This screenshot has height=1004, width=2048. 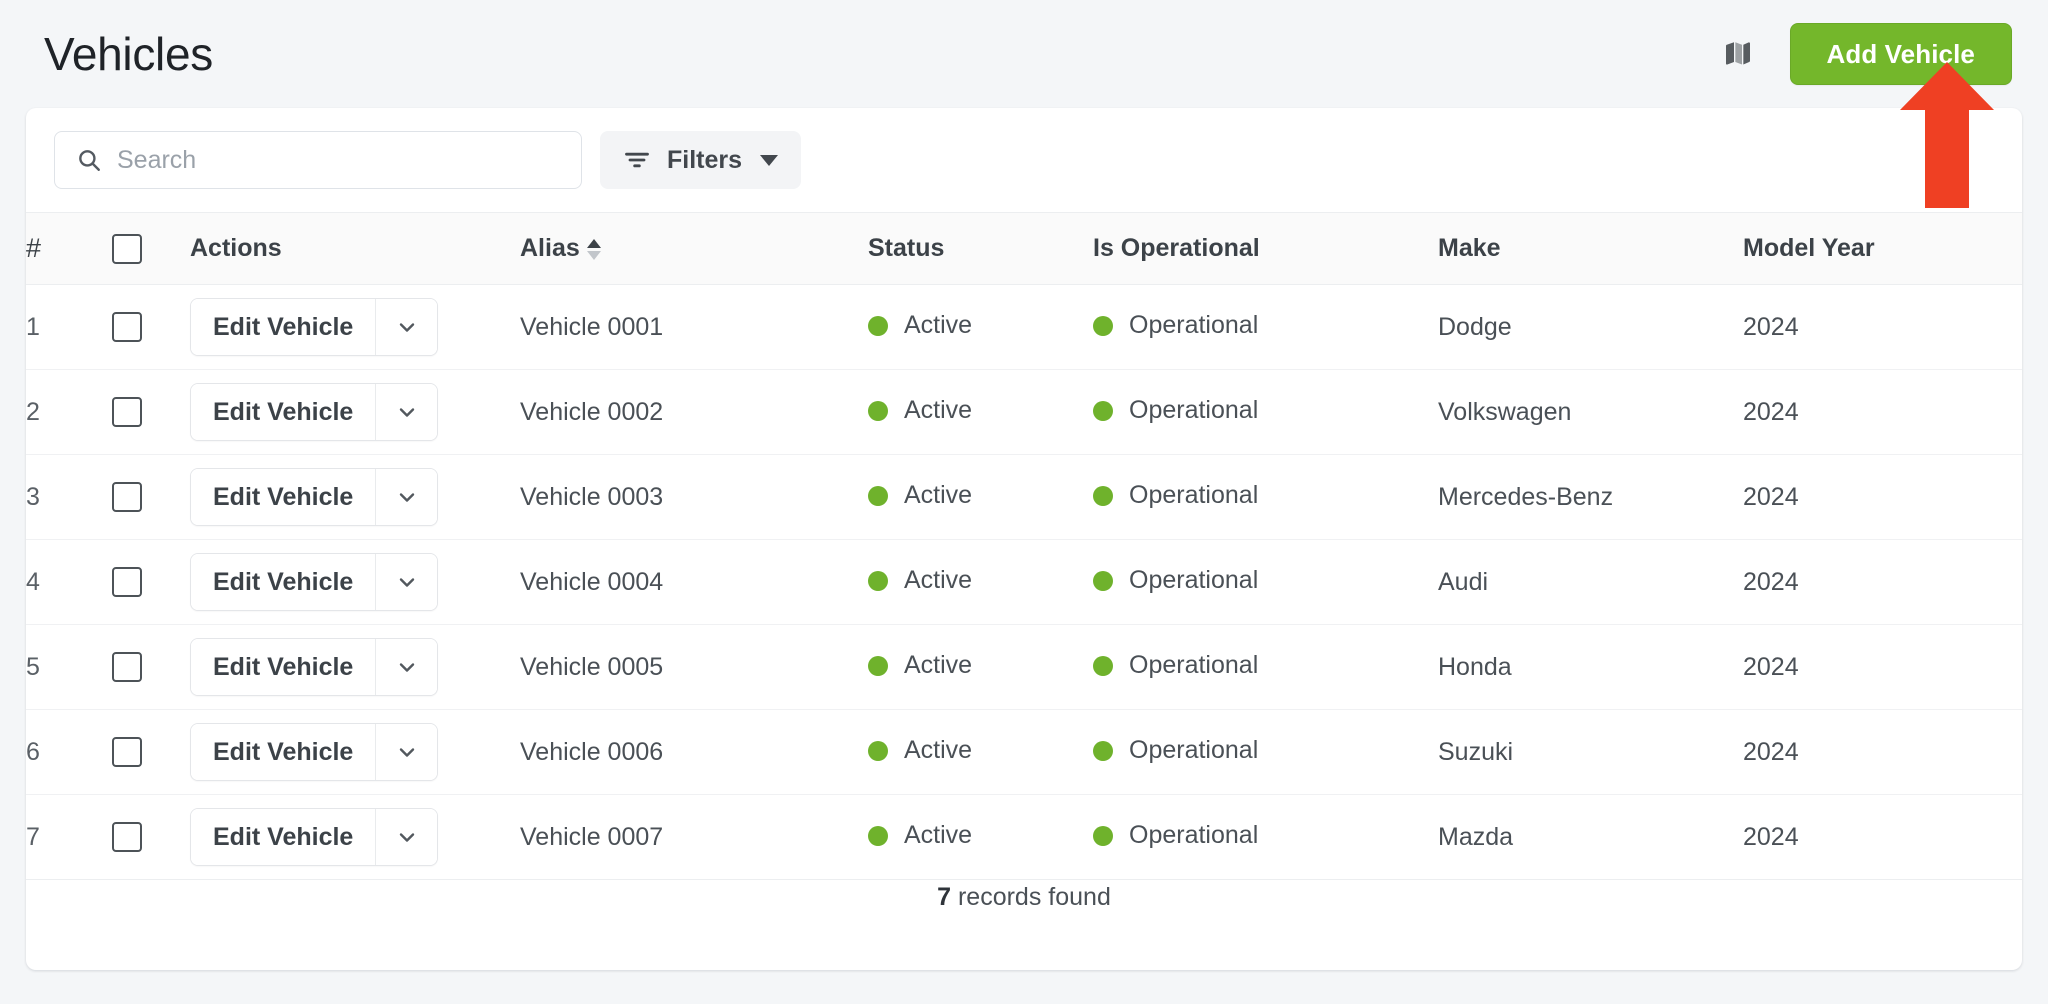 I want to click on cell-alias: Vehicle 0003, so click(x=694, y=497).